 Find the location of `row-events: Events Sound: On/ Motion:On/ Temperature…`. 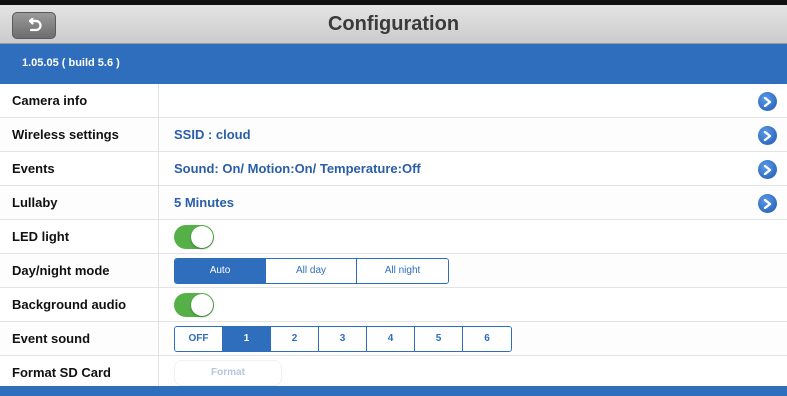

row-events: Events Sound: On/ Motion:On/ Temperature… is located at coordinates (393, 169).